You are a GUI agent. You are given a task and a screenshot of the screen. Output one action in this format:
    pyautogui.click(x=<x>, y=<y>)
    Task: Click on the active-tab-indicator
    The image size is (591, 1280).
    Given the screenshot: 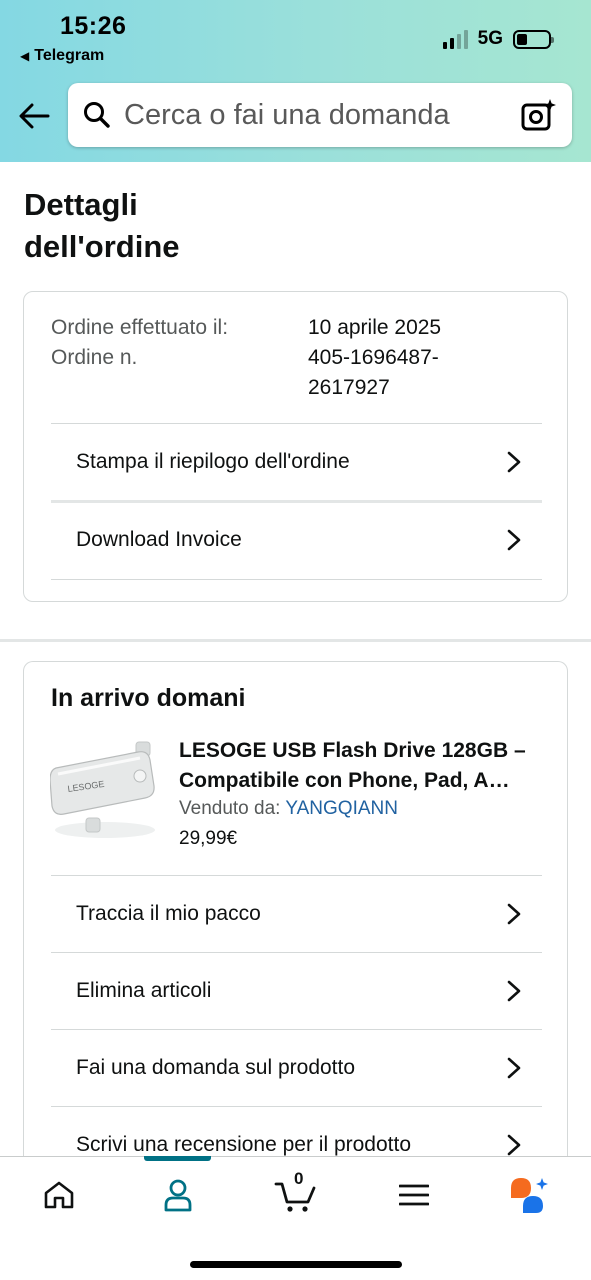 What is the action you would take?
    pyautogui.click(x=177, y=1158)
    